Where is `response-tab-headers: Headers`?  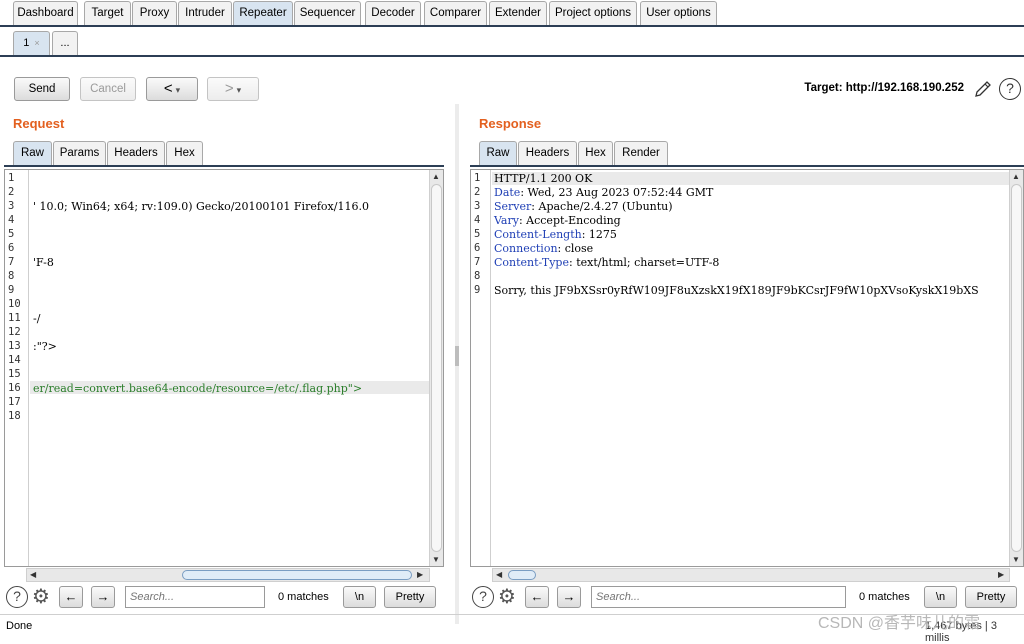 response-tab-headers: Headers is located at coordinates (547, 153).